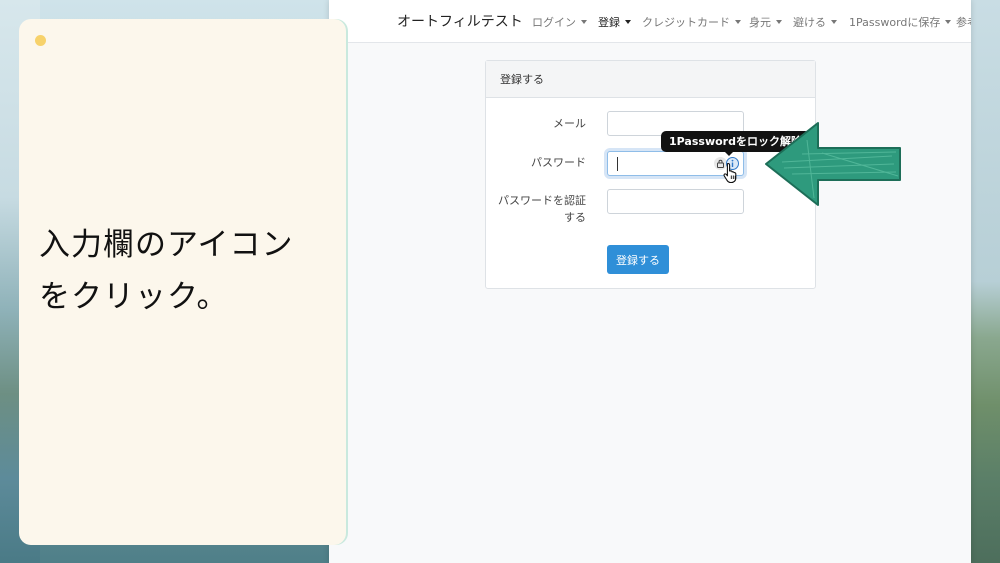 This screenshot has height=563, width=1000. Describe the element at coordinates (985, 281) in the screenshot. I see `desktop-wallpaper-right` at that location.